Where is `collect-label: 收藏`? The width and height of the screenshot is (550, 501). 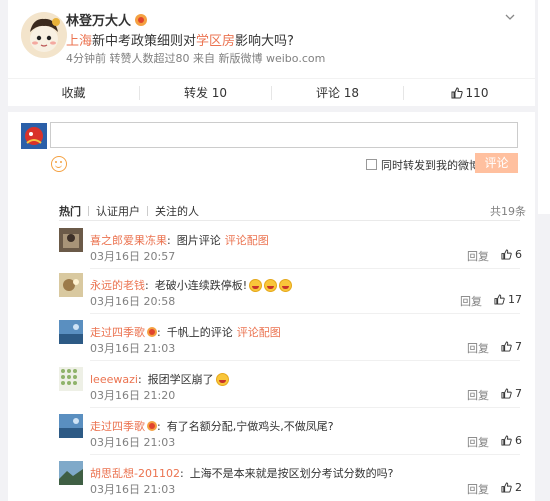
collect-label: 收藏 is located at coordinates (73, 93).